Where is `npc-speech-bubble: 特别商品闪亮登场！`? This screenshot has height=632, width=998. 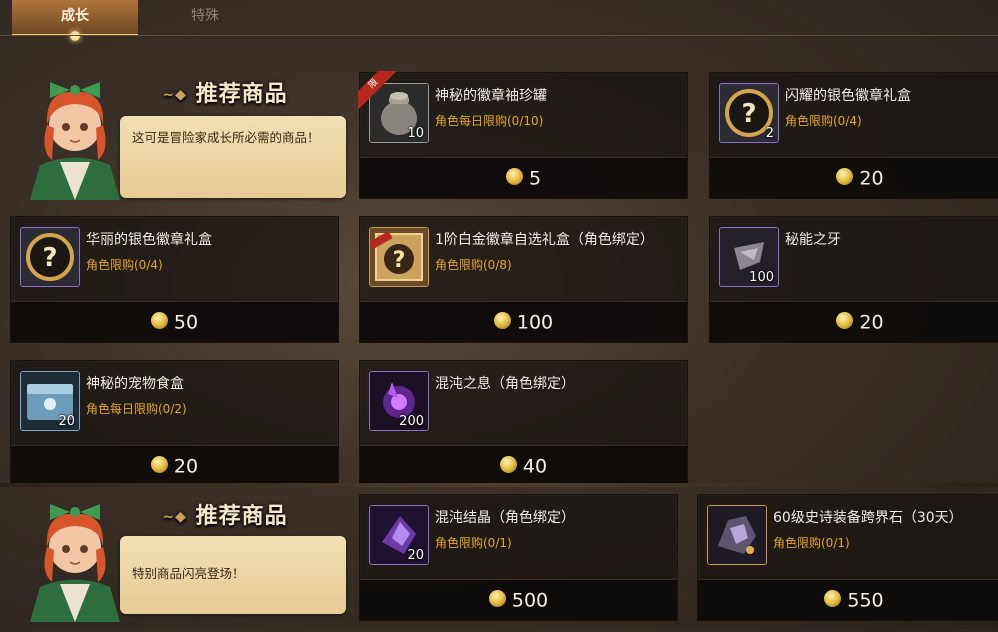
npc-speech-bubble: 特别商品闪亮登场！ is located at coordinates (233, 575).